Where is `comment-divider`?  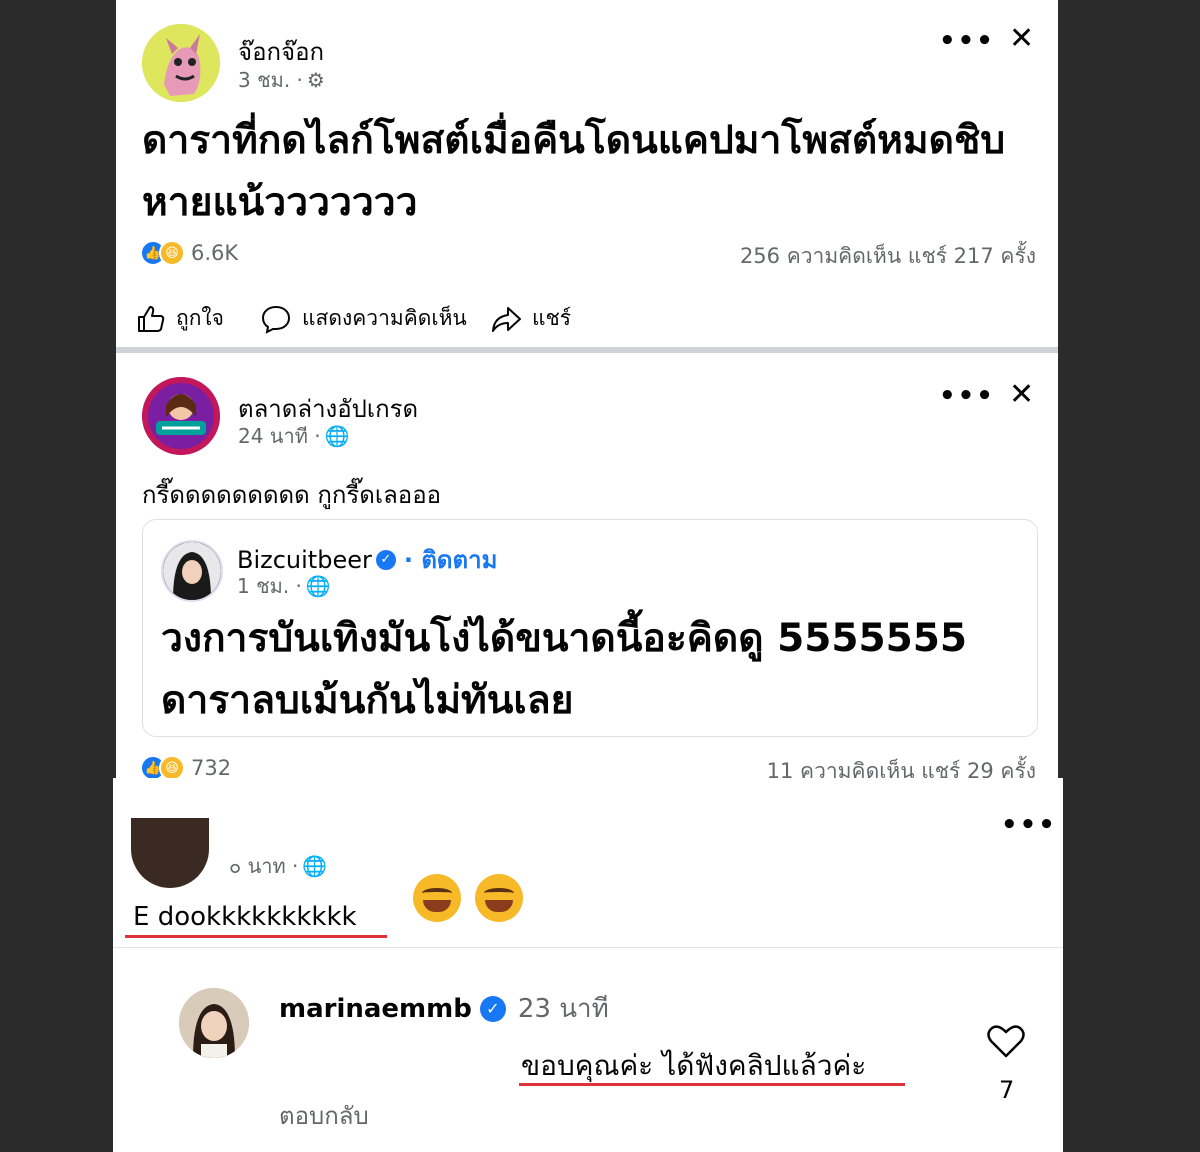
comment-divider is located at coordinates (588, 947).